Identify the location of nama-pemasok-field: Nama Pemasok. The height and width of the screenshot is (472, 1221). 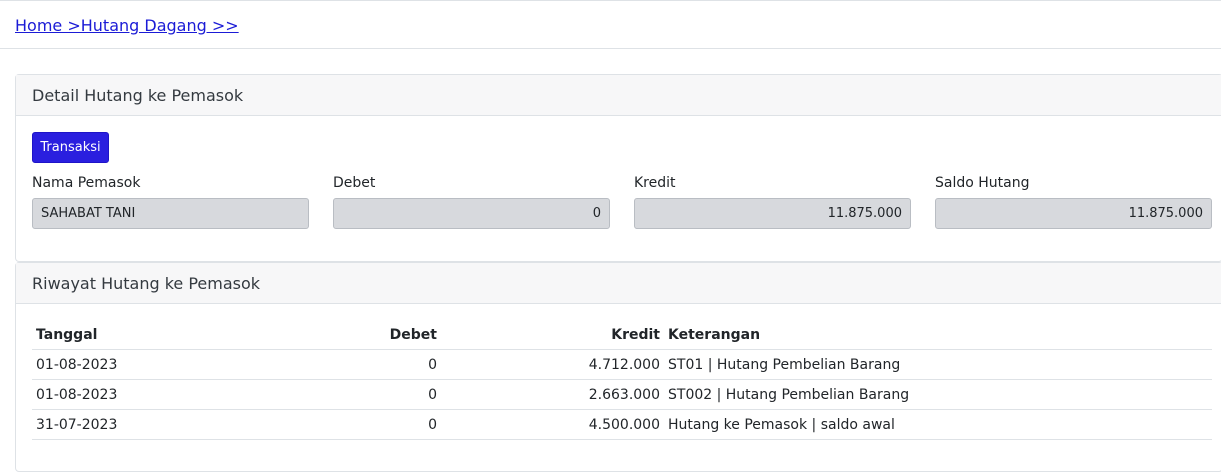
(170, 202).